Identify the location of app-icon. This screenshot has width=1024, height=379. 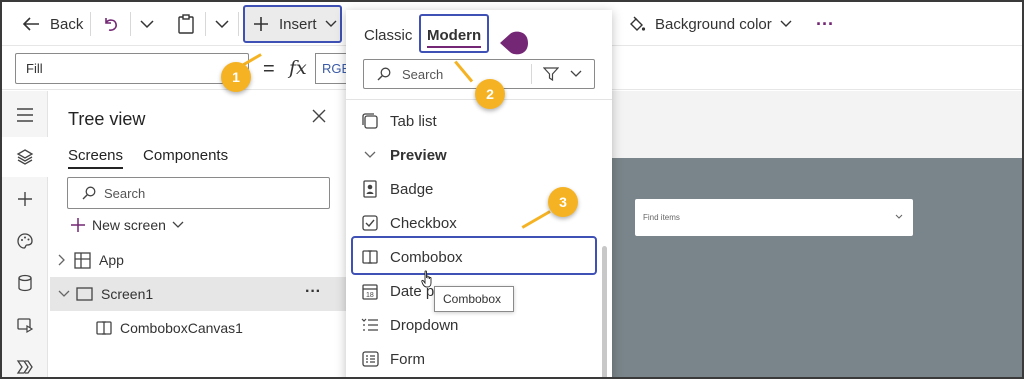
(82, 260).